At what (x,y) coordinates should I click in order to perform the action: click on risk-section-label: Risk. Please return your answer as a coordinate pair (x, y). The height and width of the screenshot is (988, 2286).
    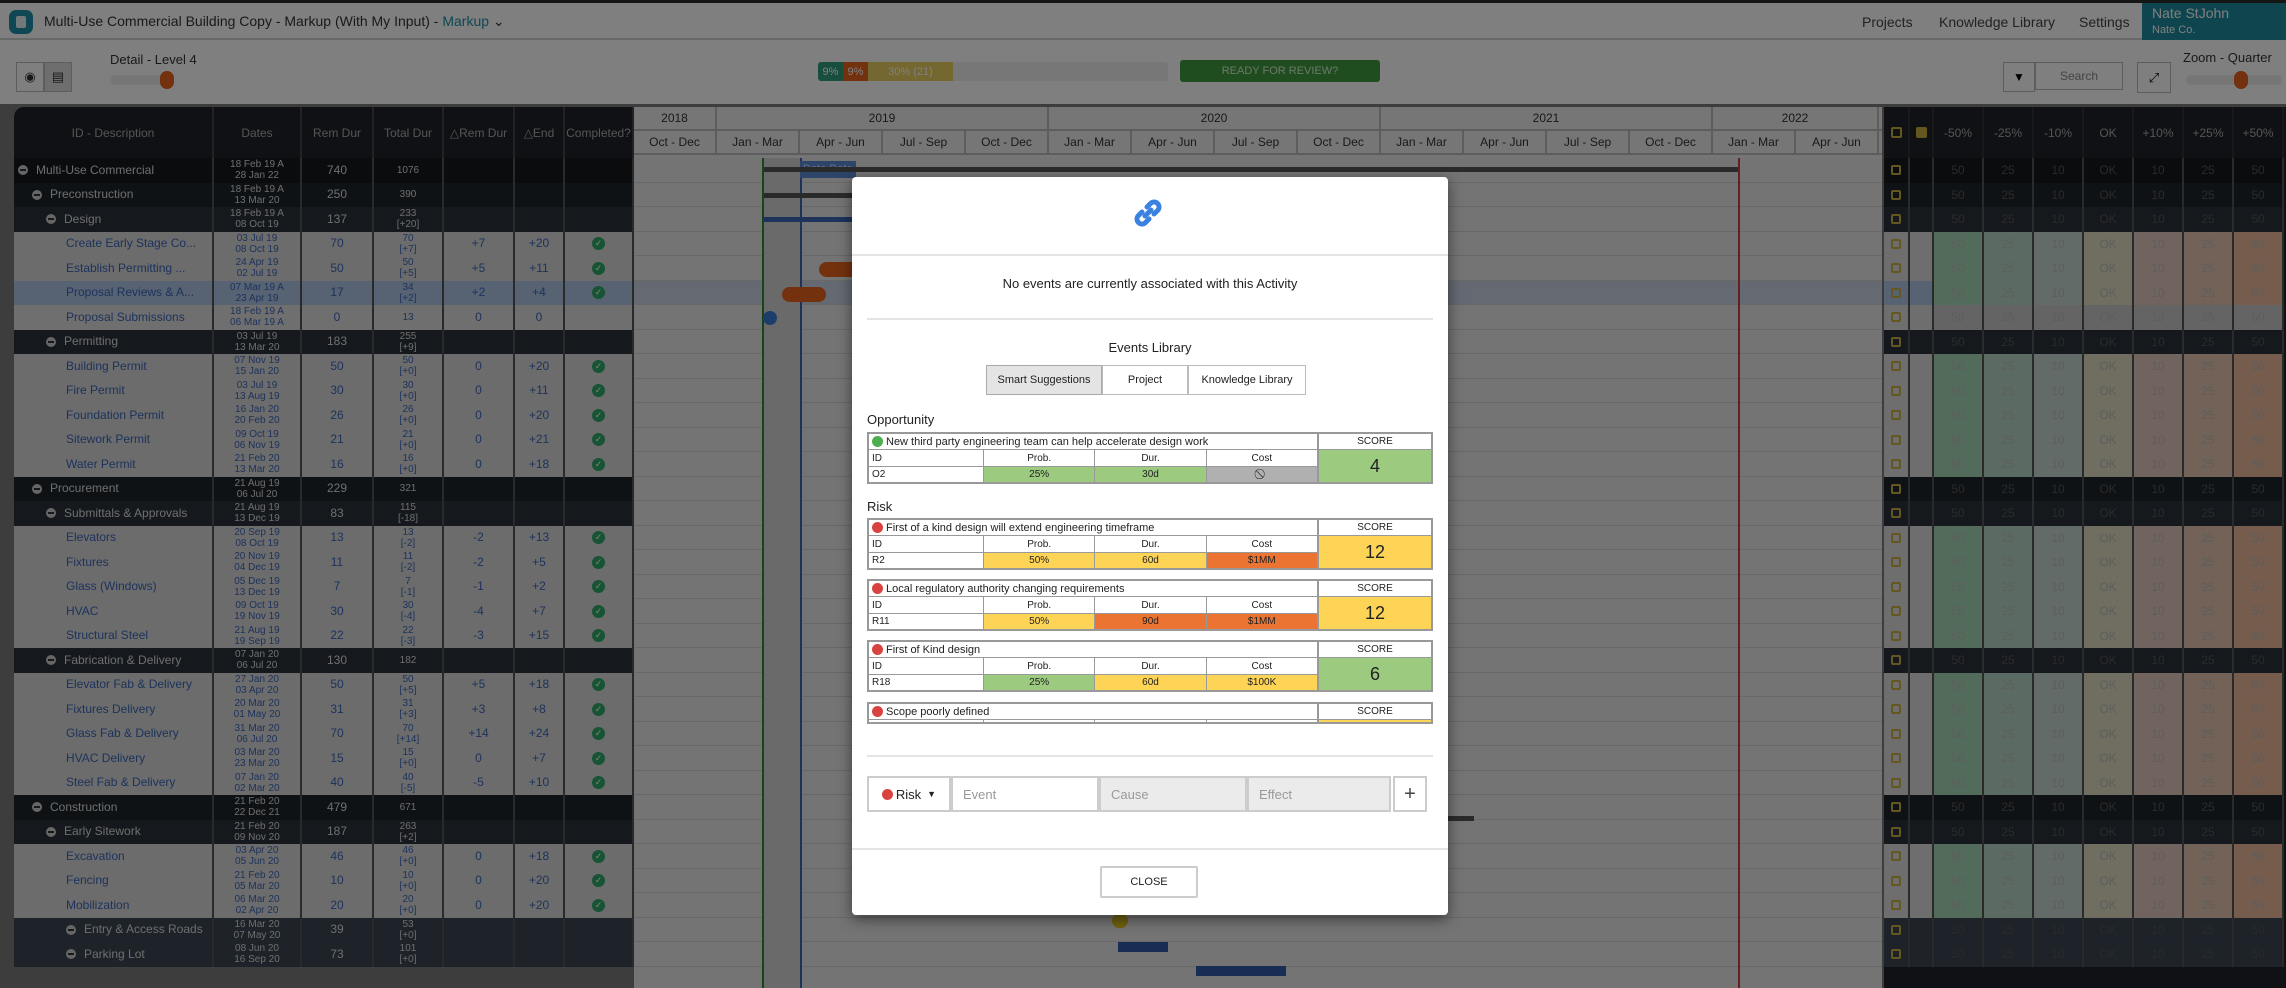
    Looking at the image, I should click on (880, 506).